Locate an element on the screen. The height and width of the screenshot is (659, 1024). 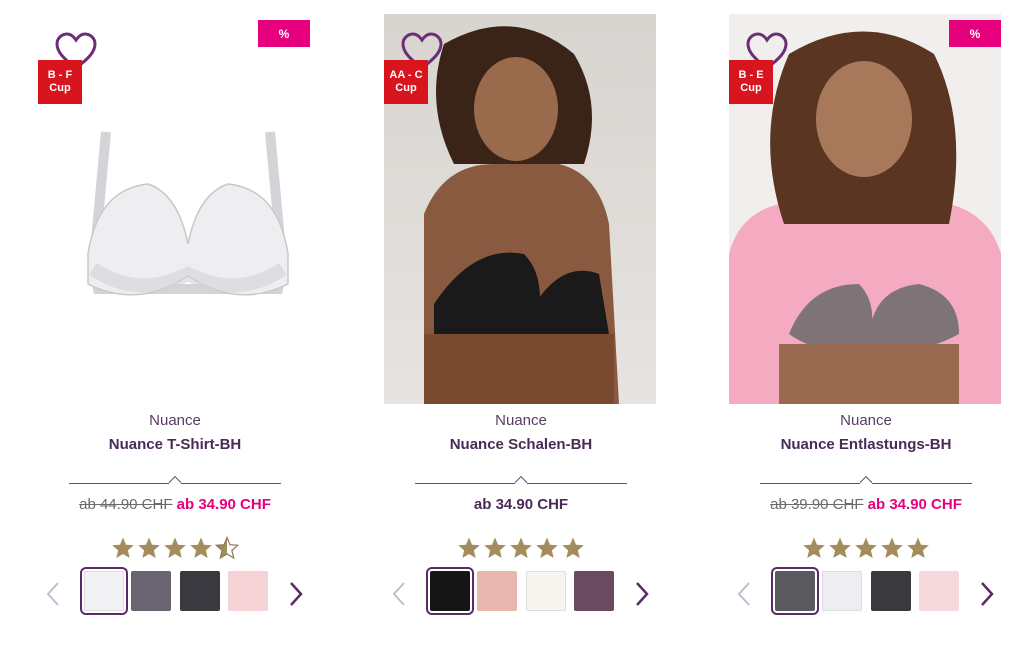
swatch-black is located at coordinates (450, 591).